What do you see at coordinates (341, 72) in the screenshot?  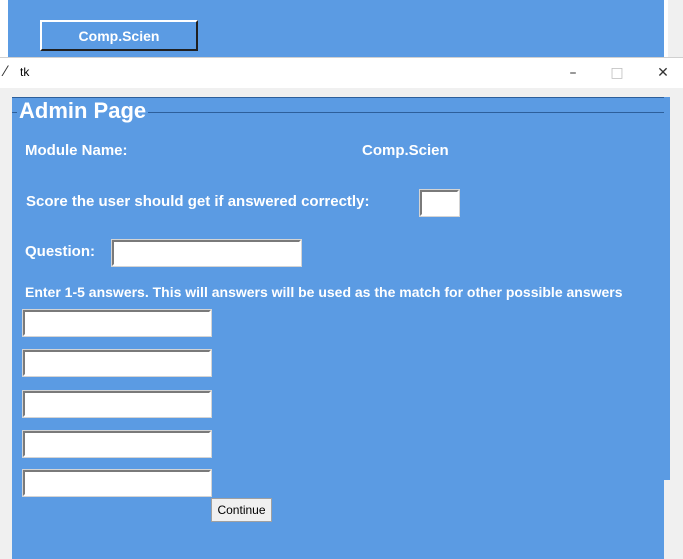 I see `window-titlebar: ⁄ tk – □ ✕` at bounding box center [341, 72].